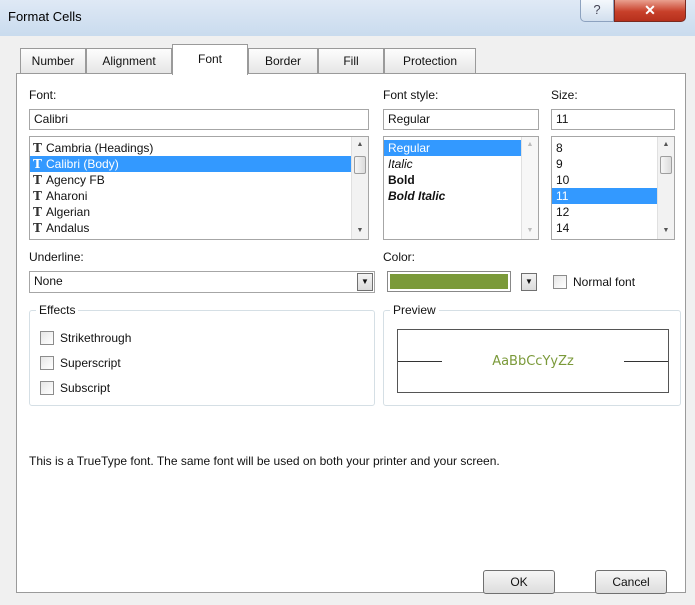 Image resolution: width=695 pixels, height=605 pixels. Describe the element at coordinates (665, 188) in the screenshot. I see `size-list-scrollbar: ▲ ▼` at that location.